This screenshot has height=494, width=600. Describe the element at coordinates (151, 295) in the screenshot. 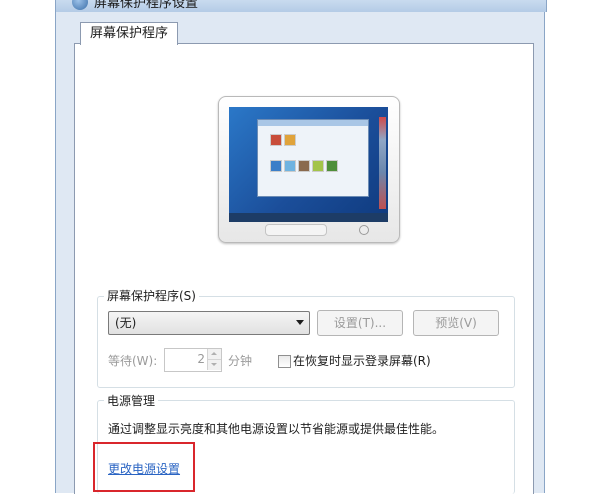

I see `screensaver-group-legend: 屏幕保护程序(S)` at that location.